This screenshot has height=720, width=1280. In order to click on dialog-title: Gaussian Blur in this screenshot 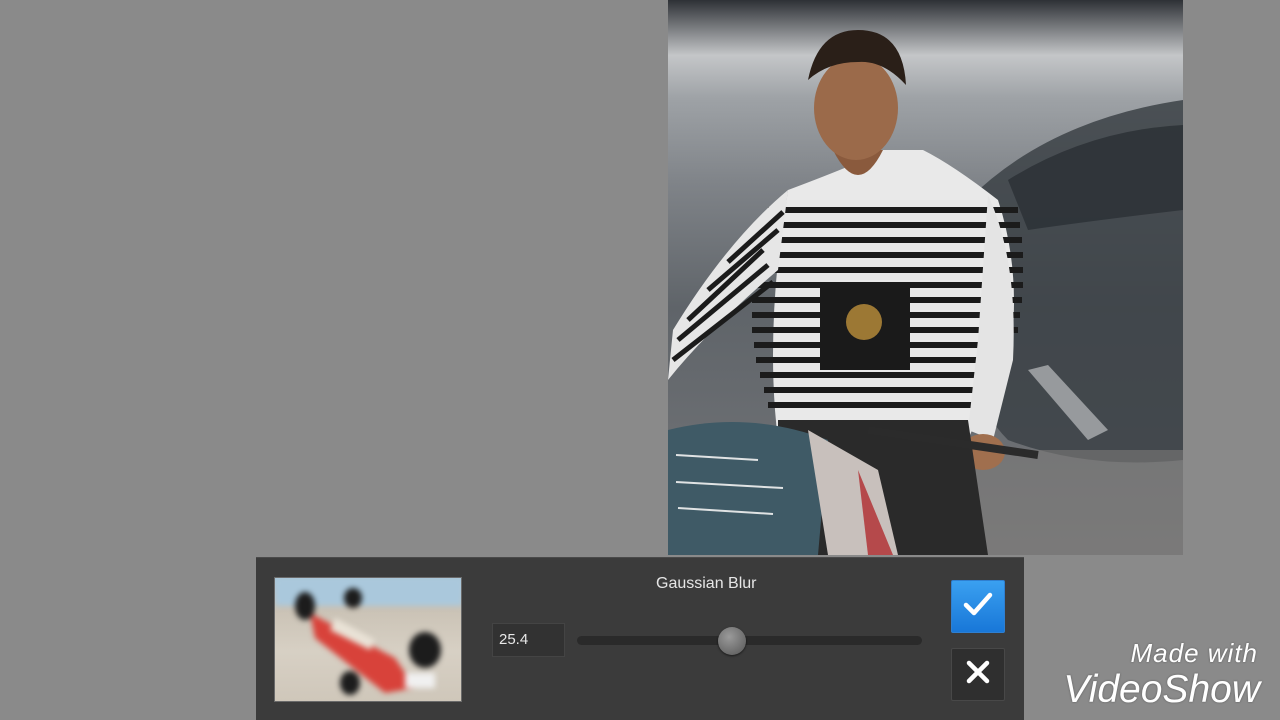, I will do `click(706, 583)`.